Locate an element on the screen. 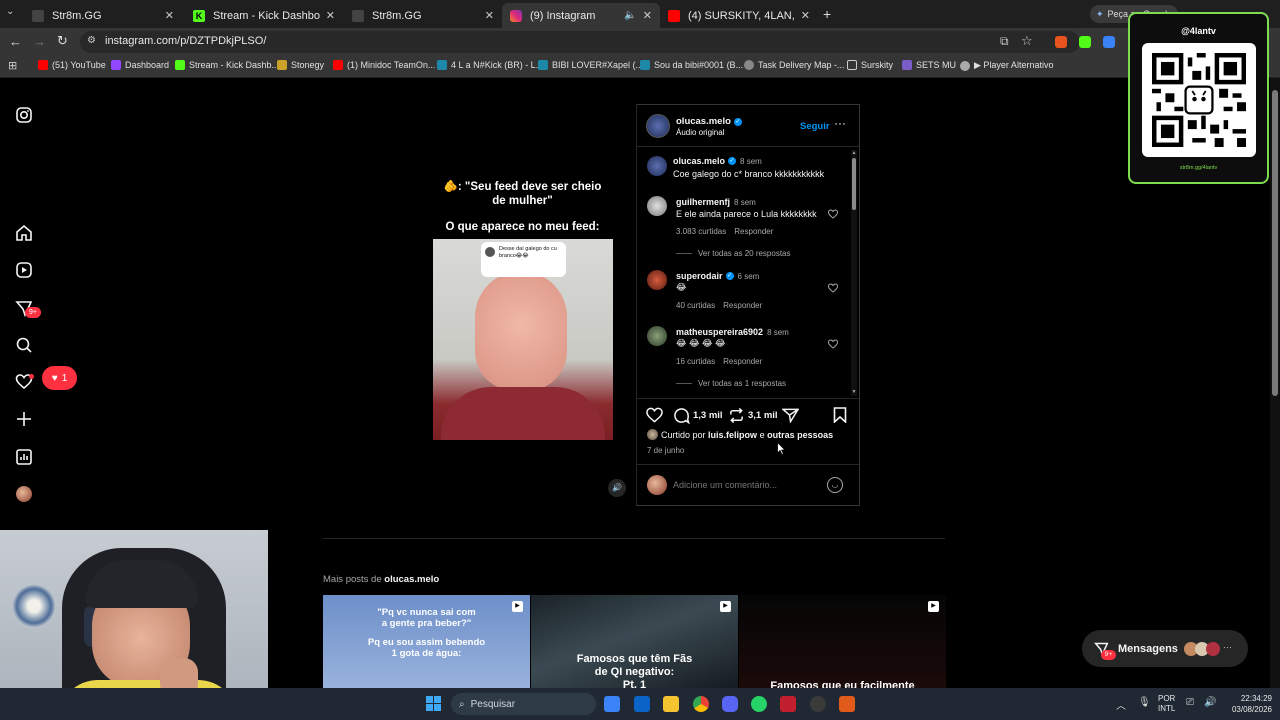 This screenshot has width=1280, height=720. share-icon is located at coordinates (790, 415).